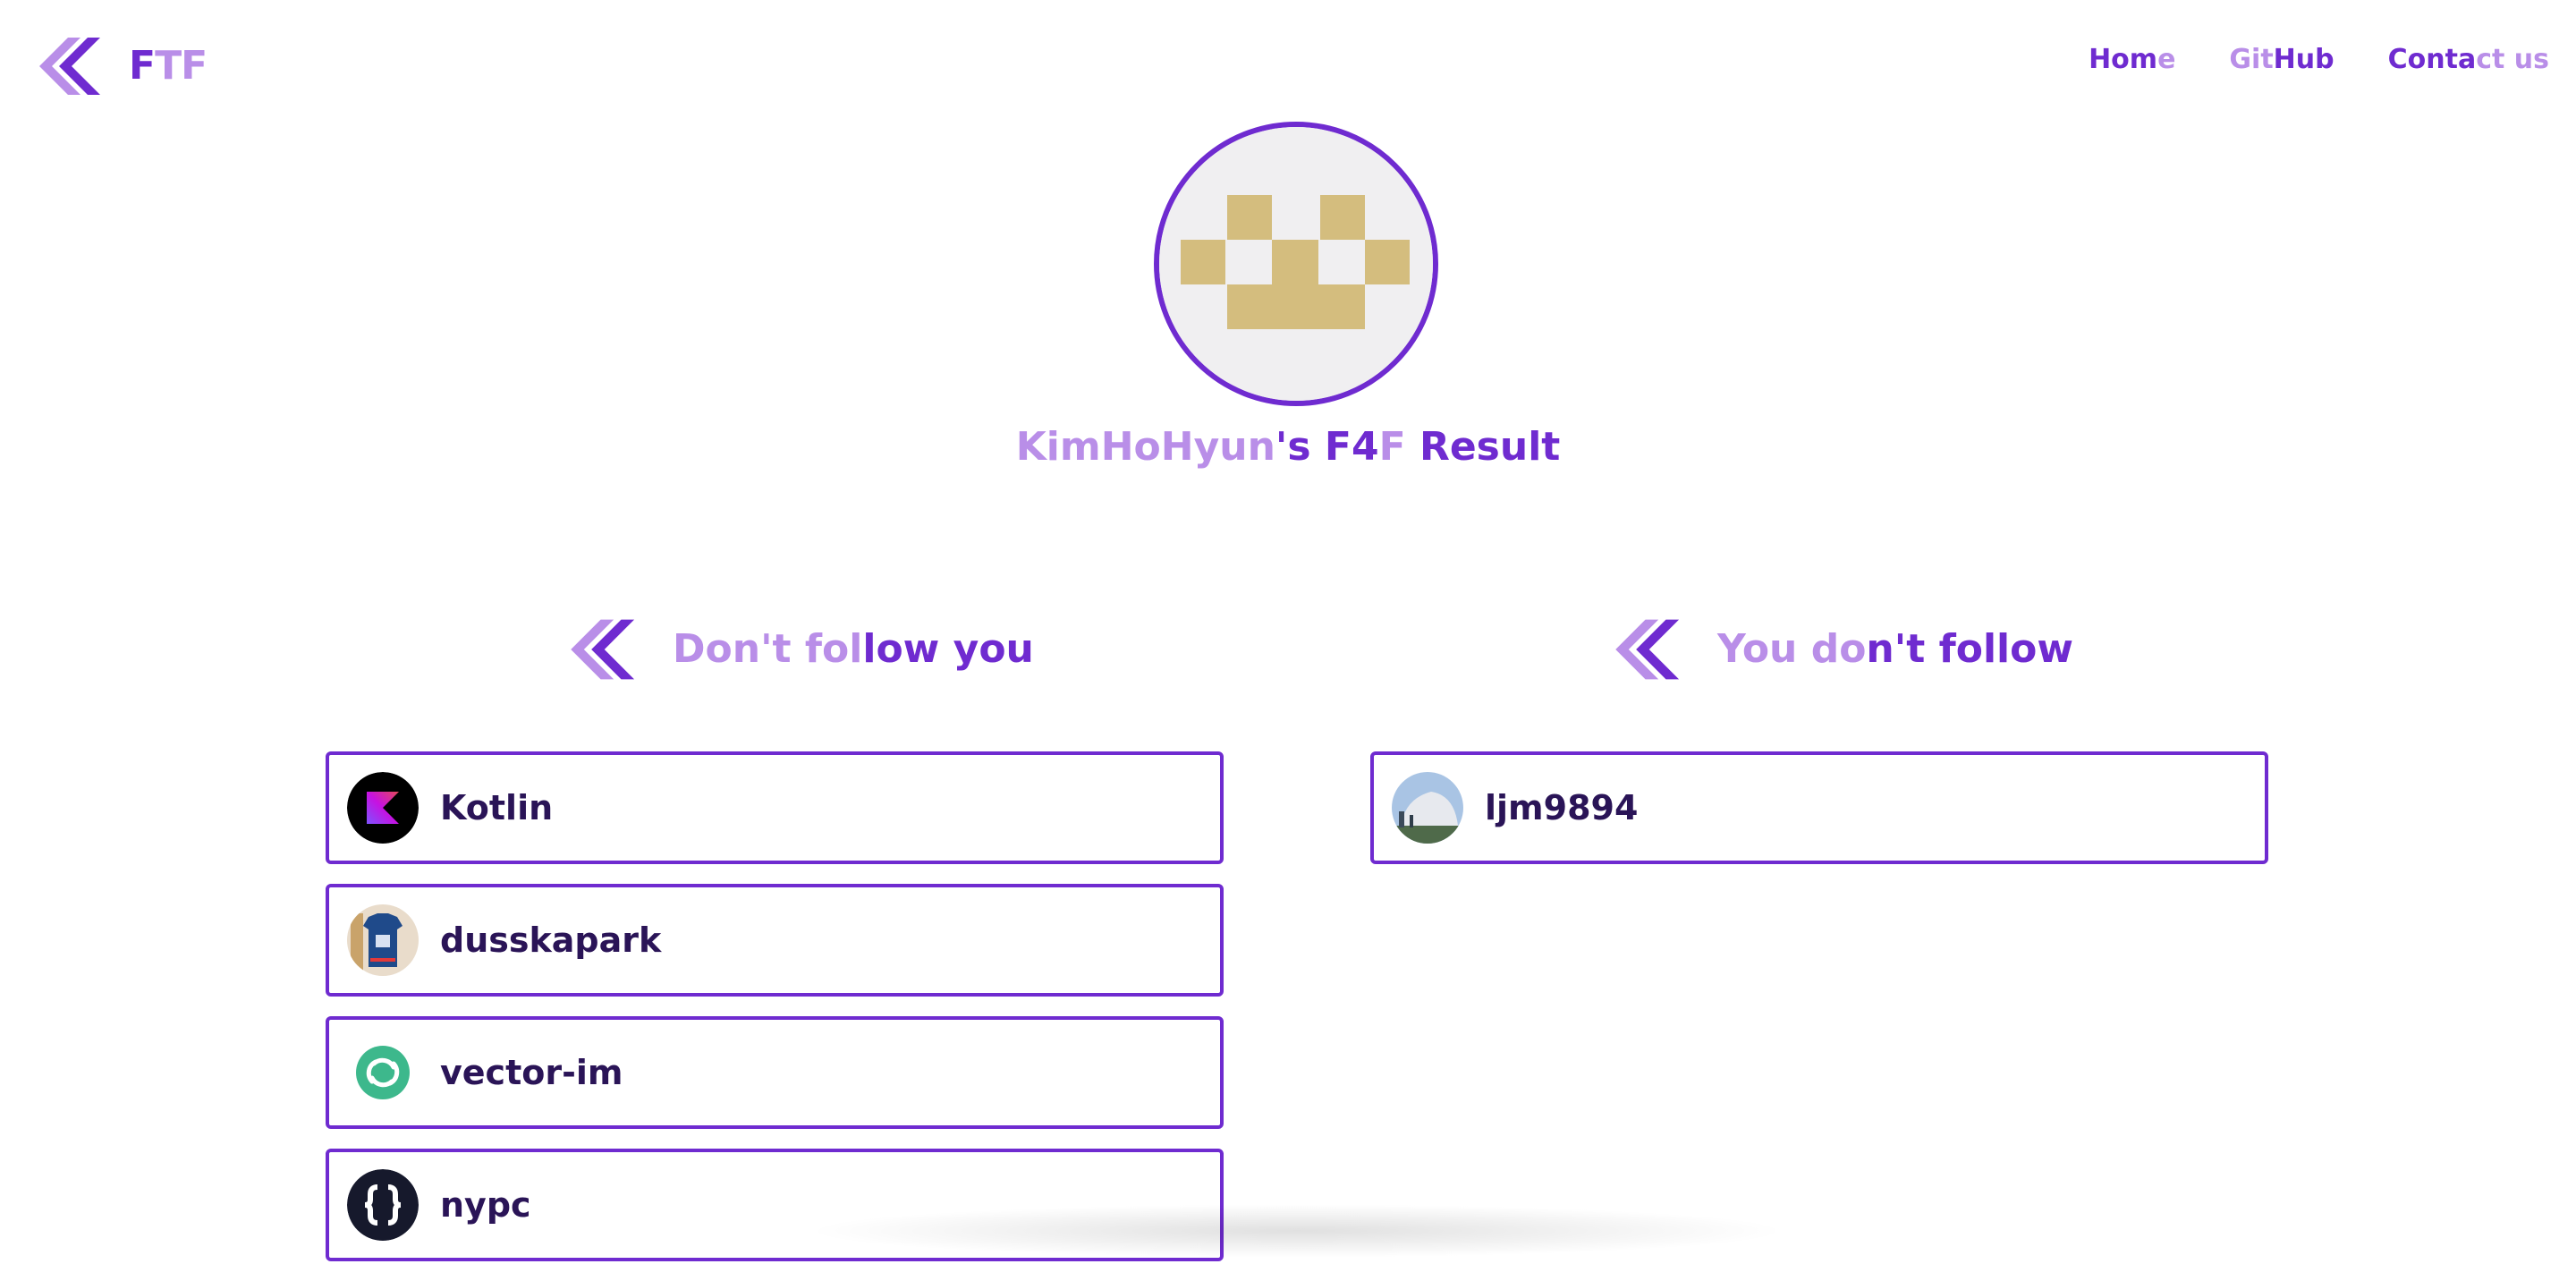  I want to click on you-dont-follow-heading: You don't follow, so click(1841, 649).